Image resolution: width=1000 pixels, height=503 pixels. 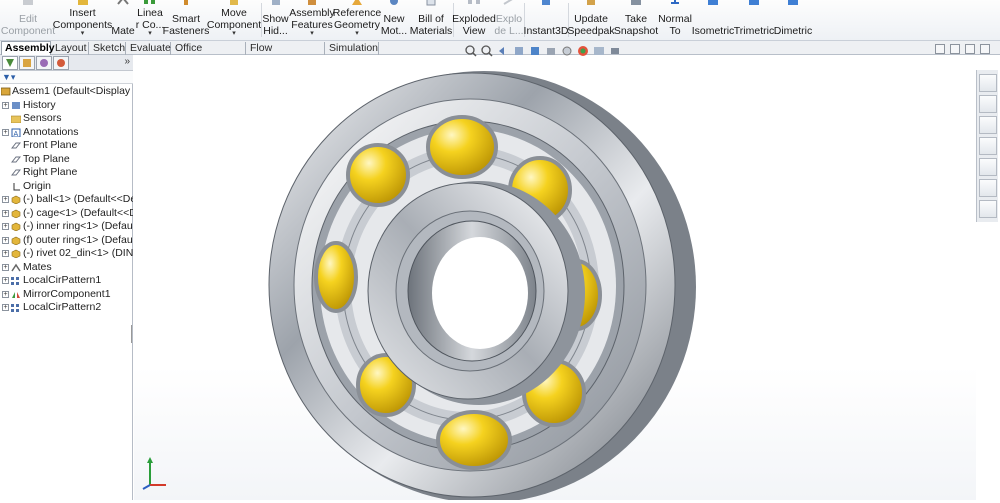 What do you see at coordinates (82, 20) in the screenshot?
I see `insert-components-button: Insert Components ▾` at bounding box center [82, 20].